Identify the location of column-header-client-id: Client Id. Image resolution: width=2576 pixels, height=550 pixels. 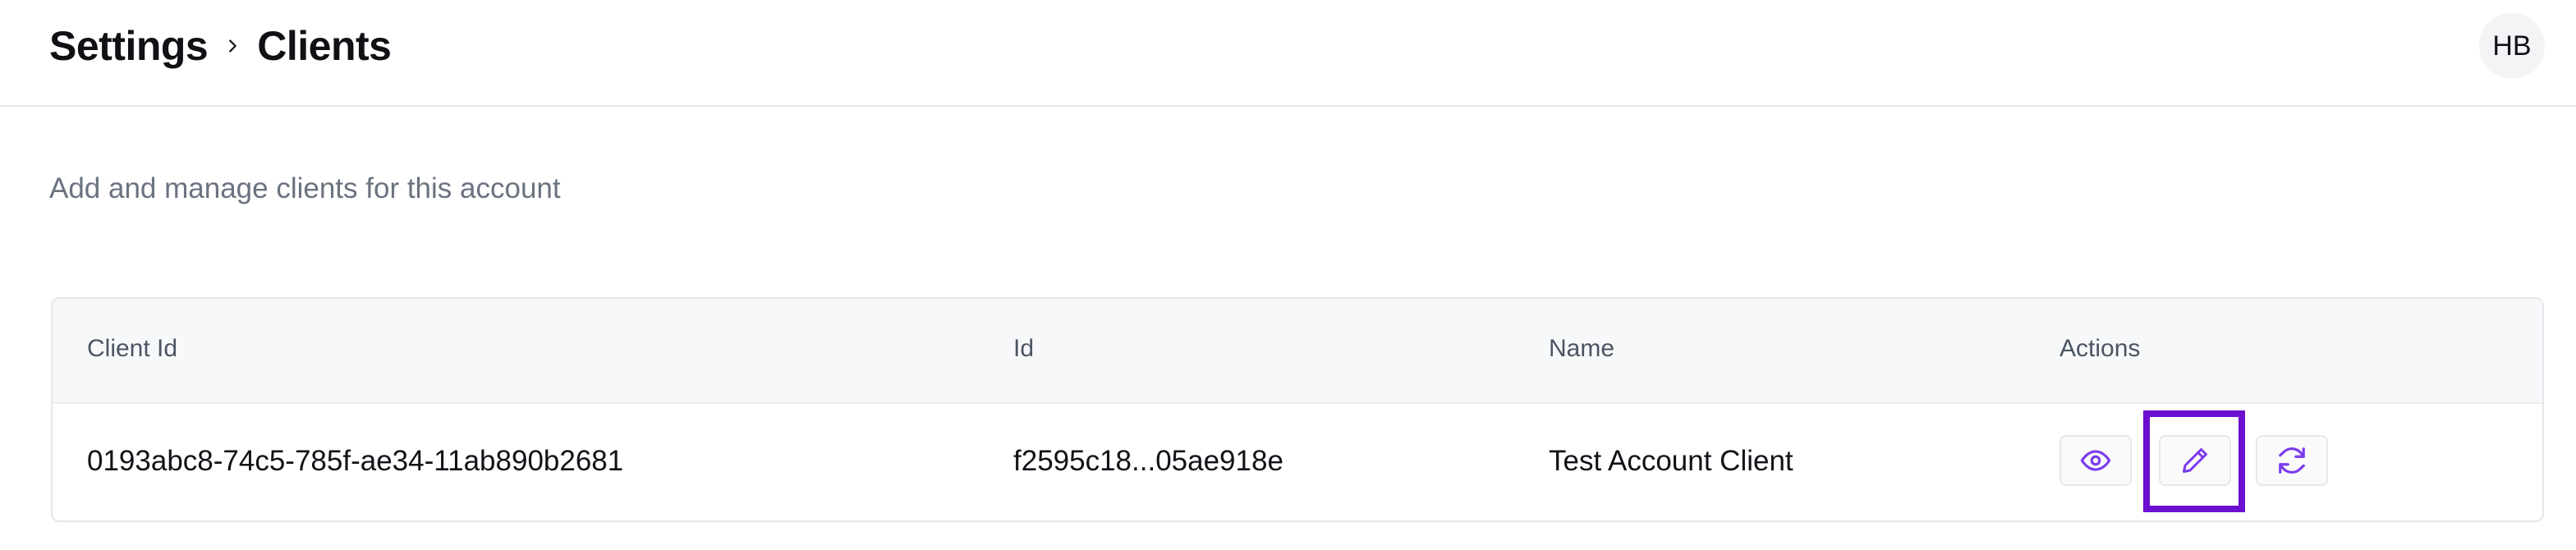
(132, 349).